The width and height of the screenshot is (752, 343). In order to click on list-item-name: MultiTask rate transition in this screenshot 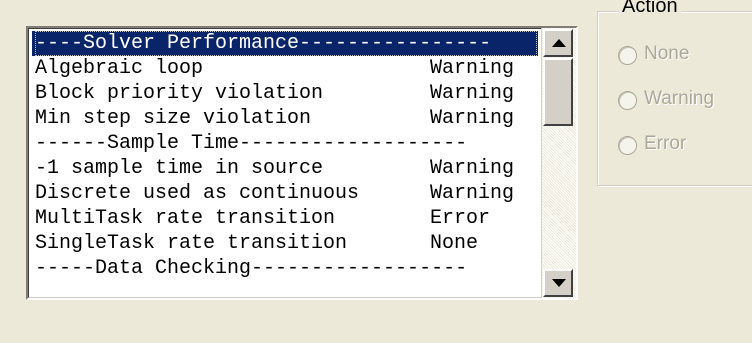, I will do `click(185, 218)`.